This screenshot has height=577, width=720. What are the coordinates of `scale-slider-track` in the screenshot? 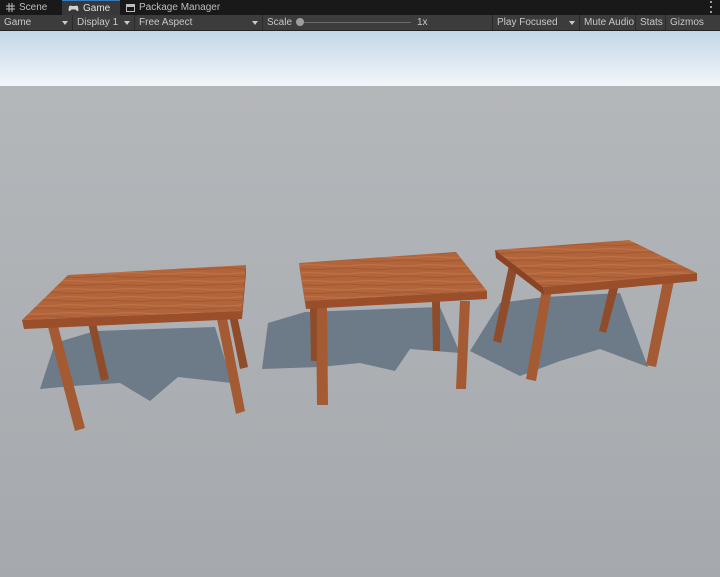 It's located at (355, 22).